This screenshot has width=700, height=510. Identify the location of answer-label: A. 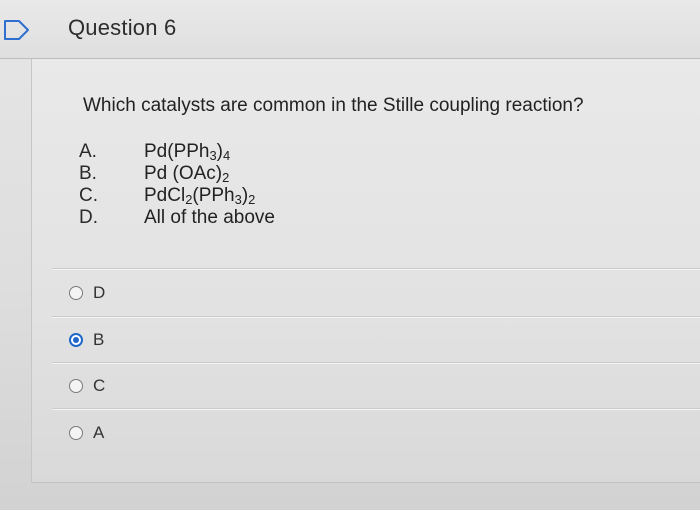
(99, 432).